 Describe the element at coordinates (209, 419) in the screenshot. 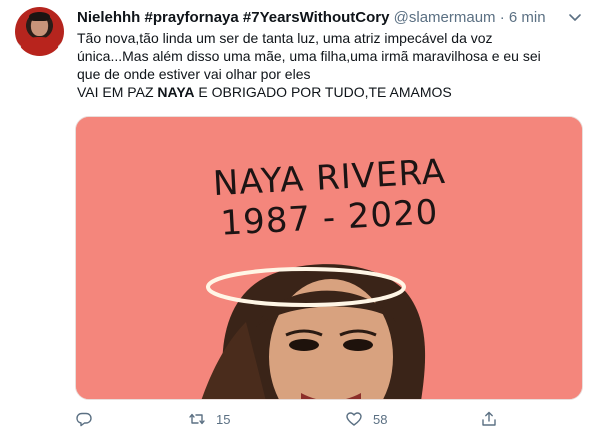

I see `retweet-button: 15` at that location.